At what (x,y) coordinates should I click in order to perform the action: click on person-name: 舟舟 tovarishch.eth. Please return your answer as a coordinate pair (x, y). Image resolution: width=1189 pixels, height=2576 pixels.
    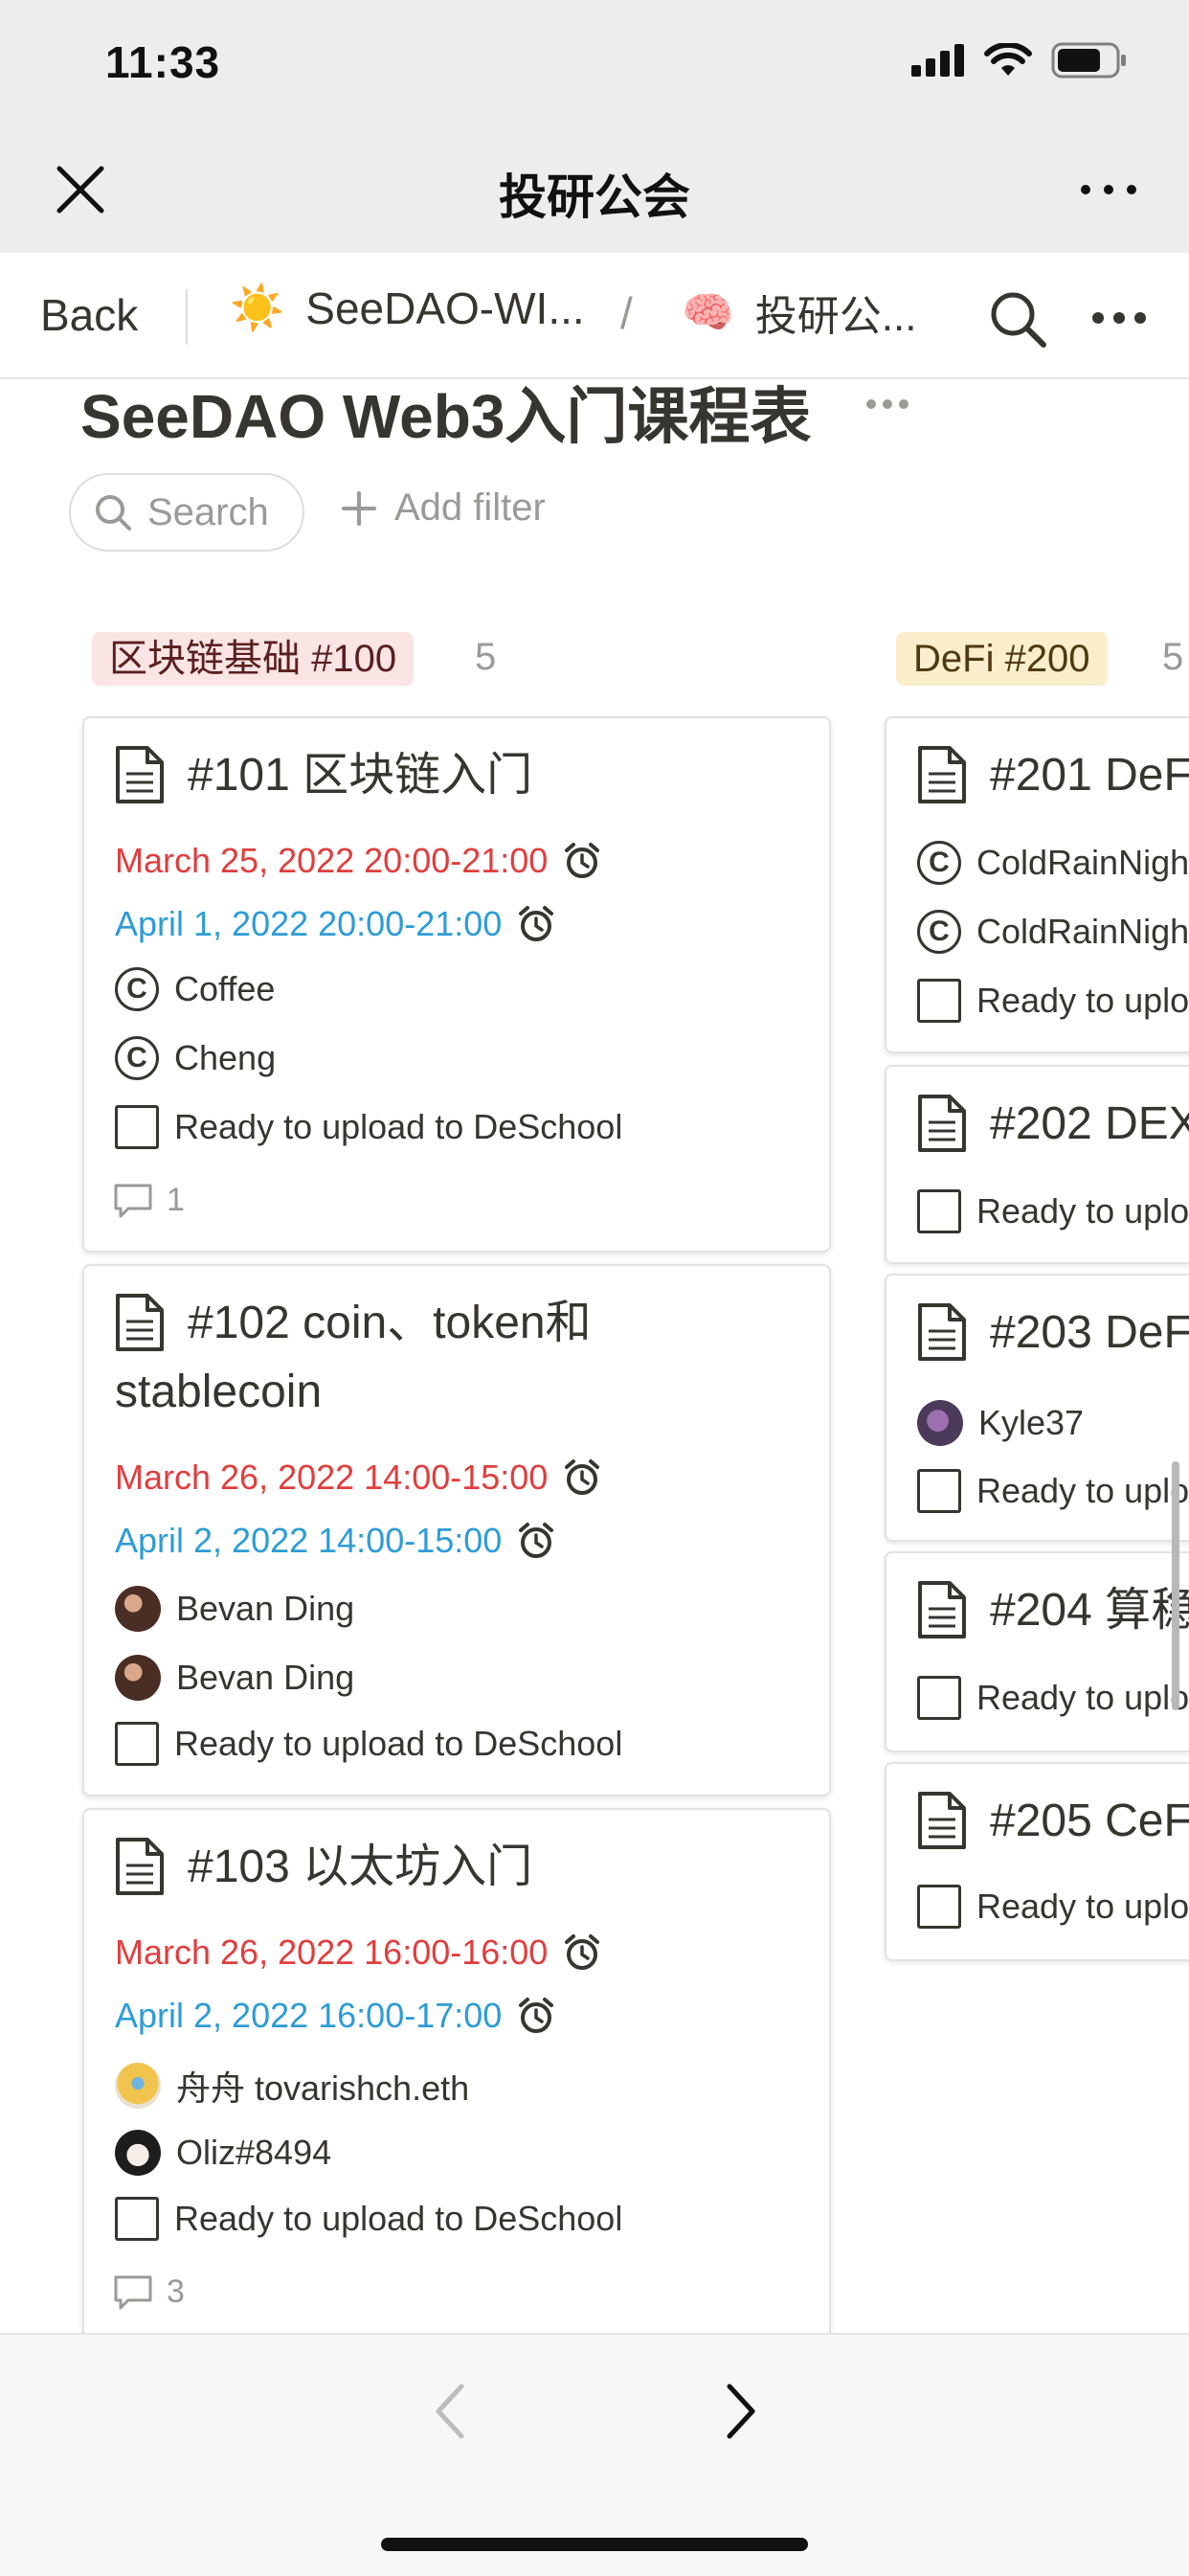
    Looking at the image, I should click on (323, 2088).